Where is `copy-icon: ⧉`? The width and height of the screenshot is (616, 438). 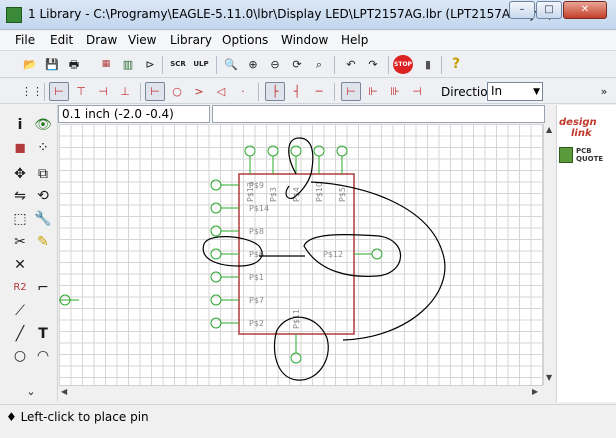
copy-icon: ⧉ is located at coordinates (43, 174).